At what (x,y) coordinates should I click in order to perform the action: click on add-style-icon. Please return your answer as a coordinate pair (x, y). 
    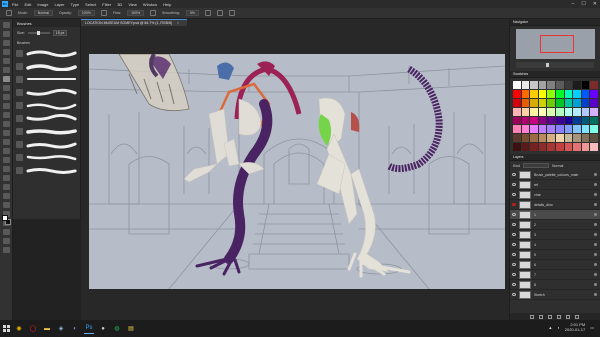
    Looking at the image, I should click on (541, 316).